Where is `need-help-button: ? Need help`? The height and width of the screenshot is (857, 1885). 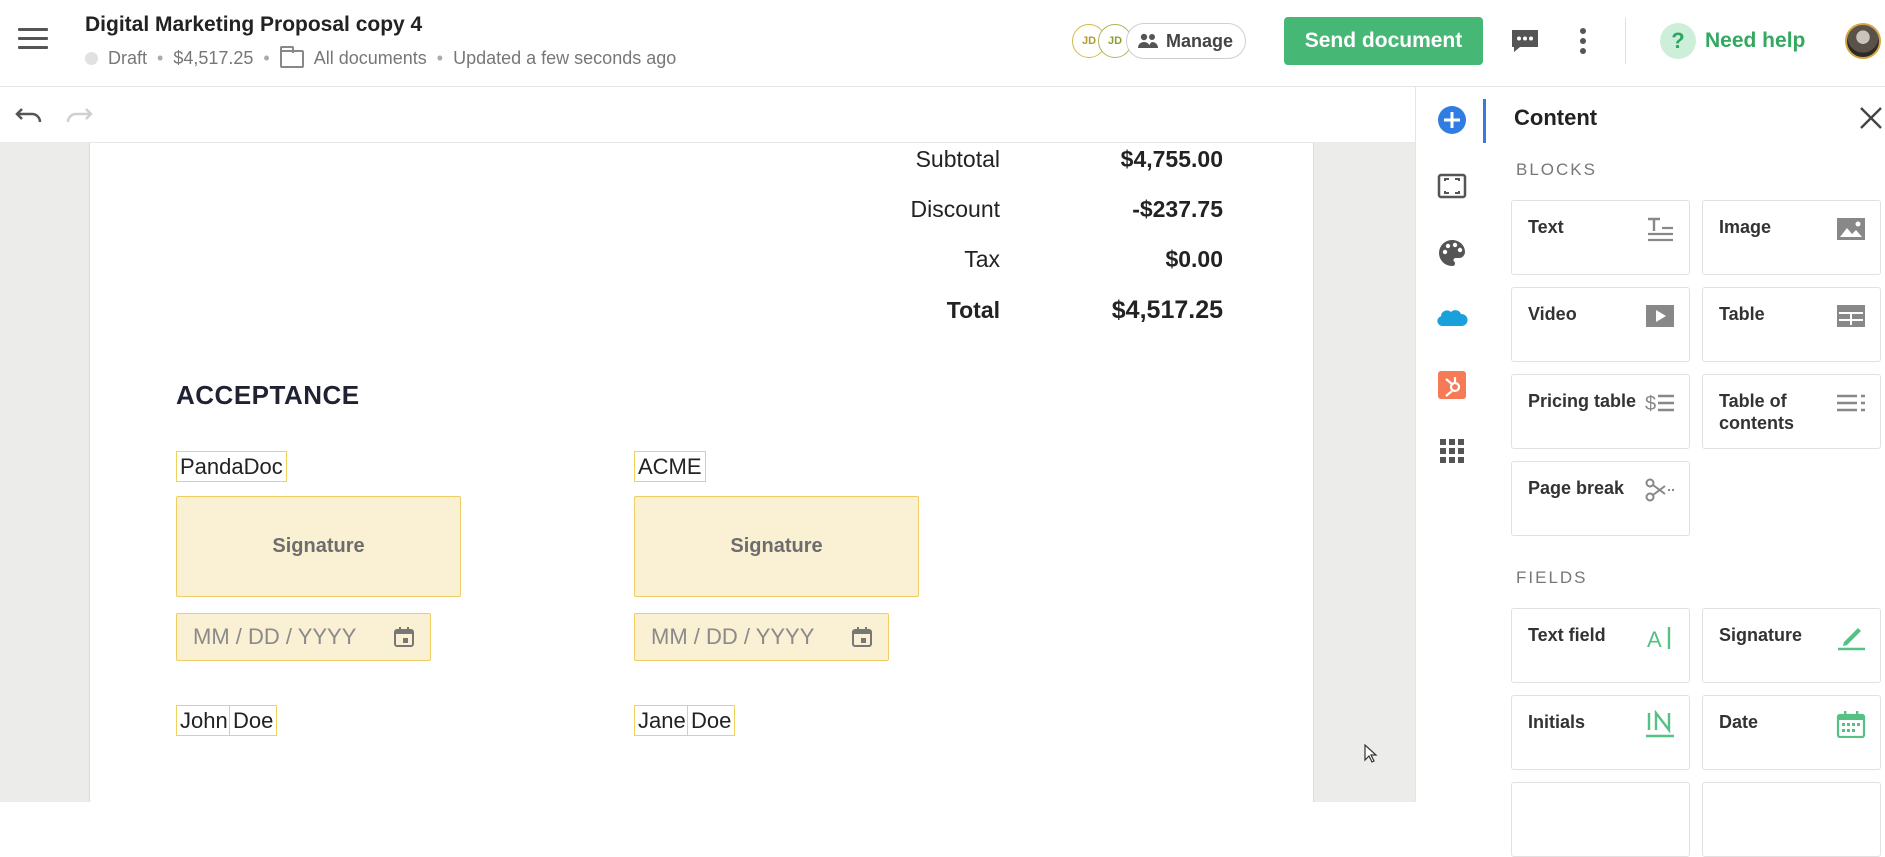 need-help-button: ? Need help is located at coordinates (1732, 41).